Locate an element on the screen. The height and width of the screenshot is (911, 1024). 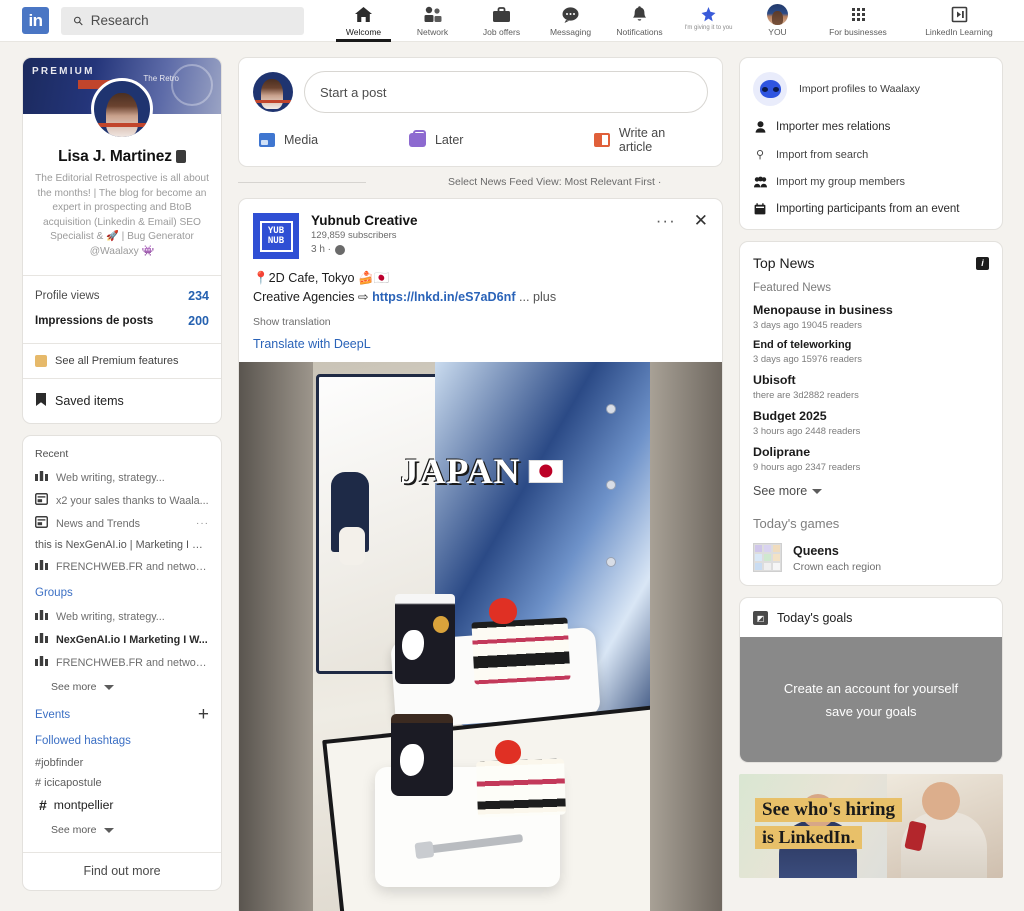
news-item-title: End of teleworking is located at coordinates (802, 345).